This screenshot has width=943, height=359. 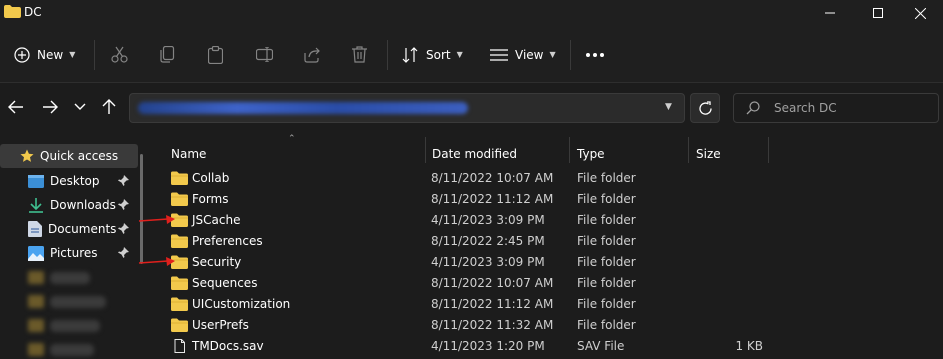 I want to click on folder-row: Forms 8/11/2022 11:12 AM File folder, so click(x=546, y=199).